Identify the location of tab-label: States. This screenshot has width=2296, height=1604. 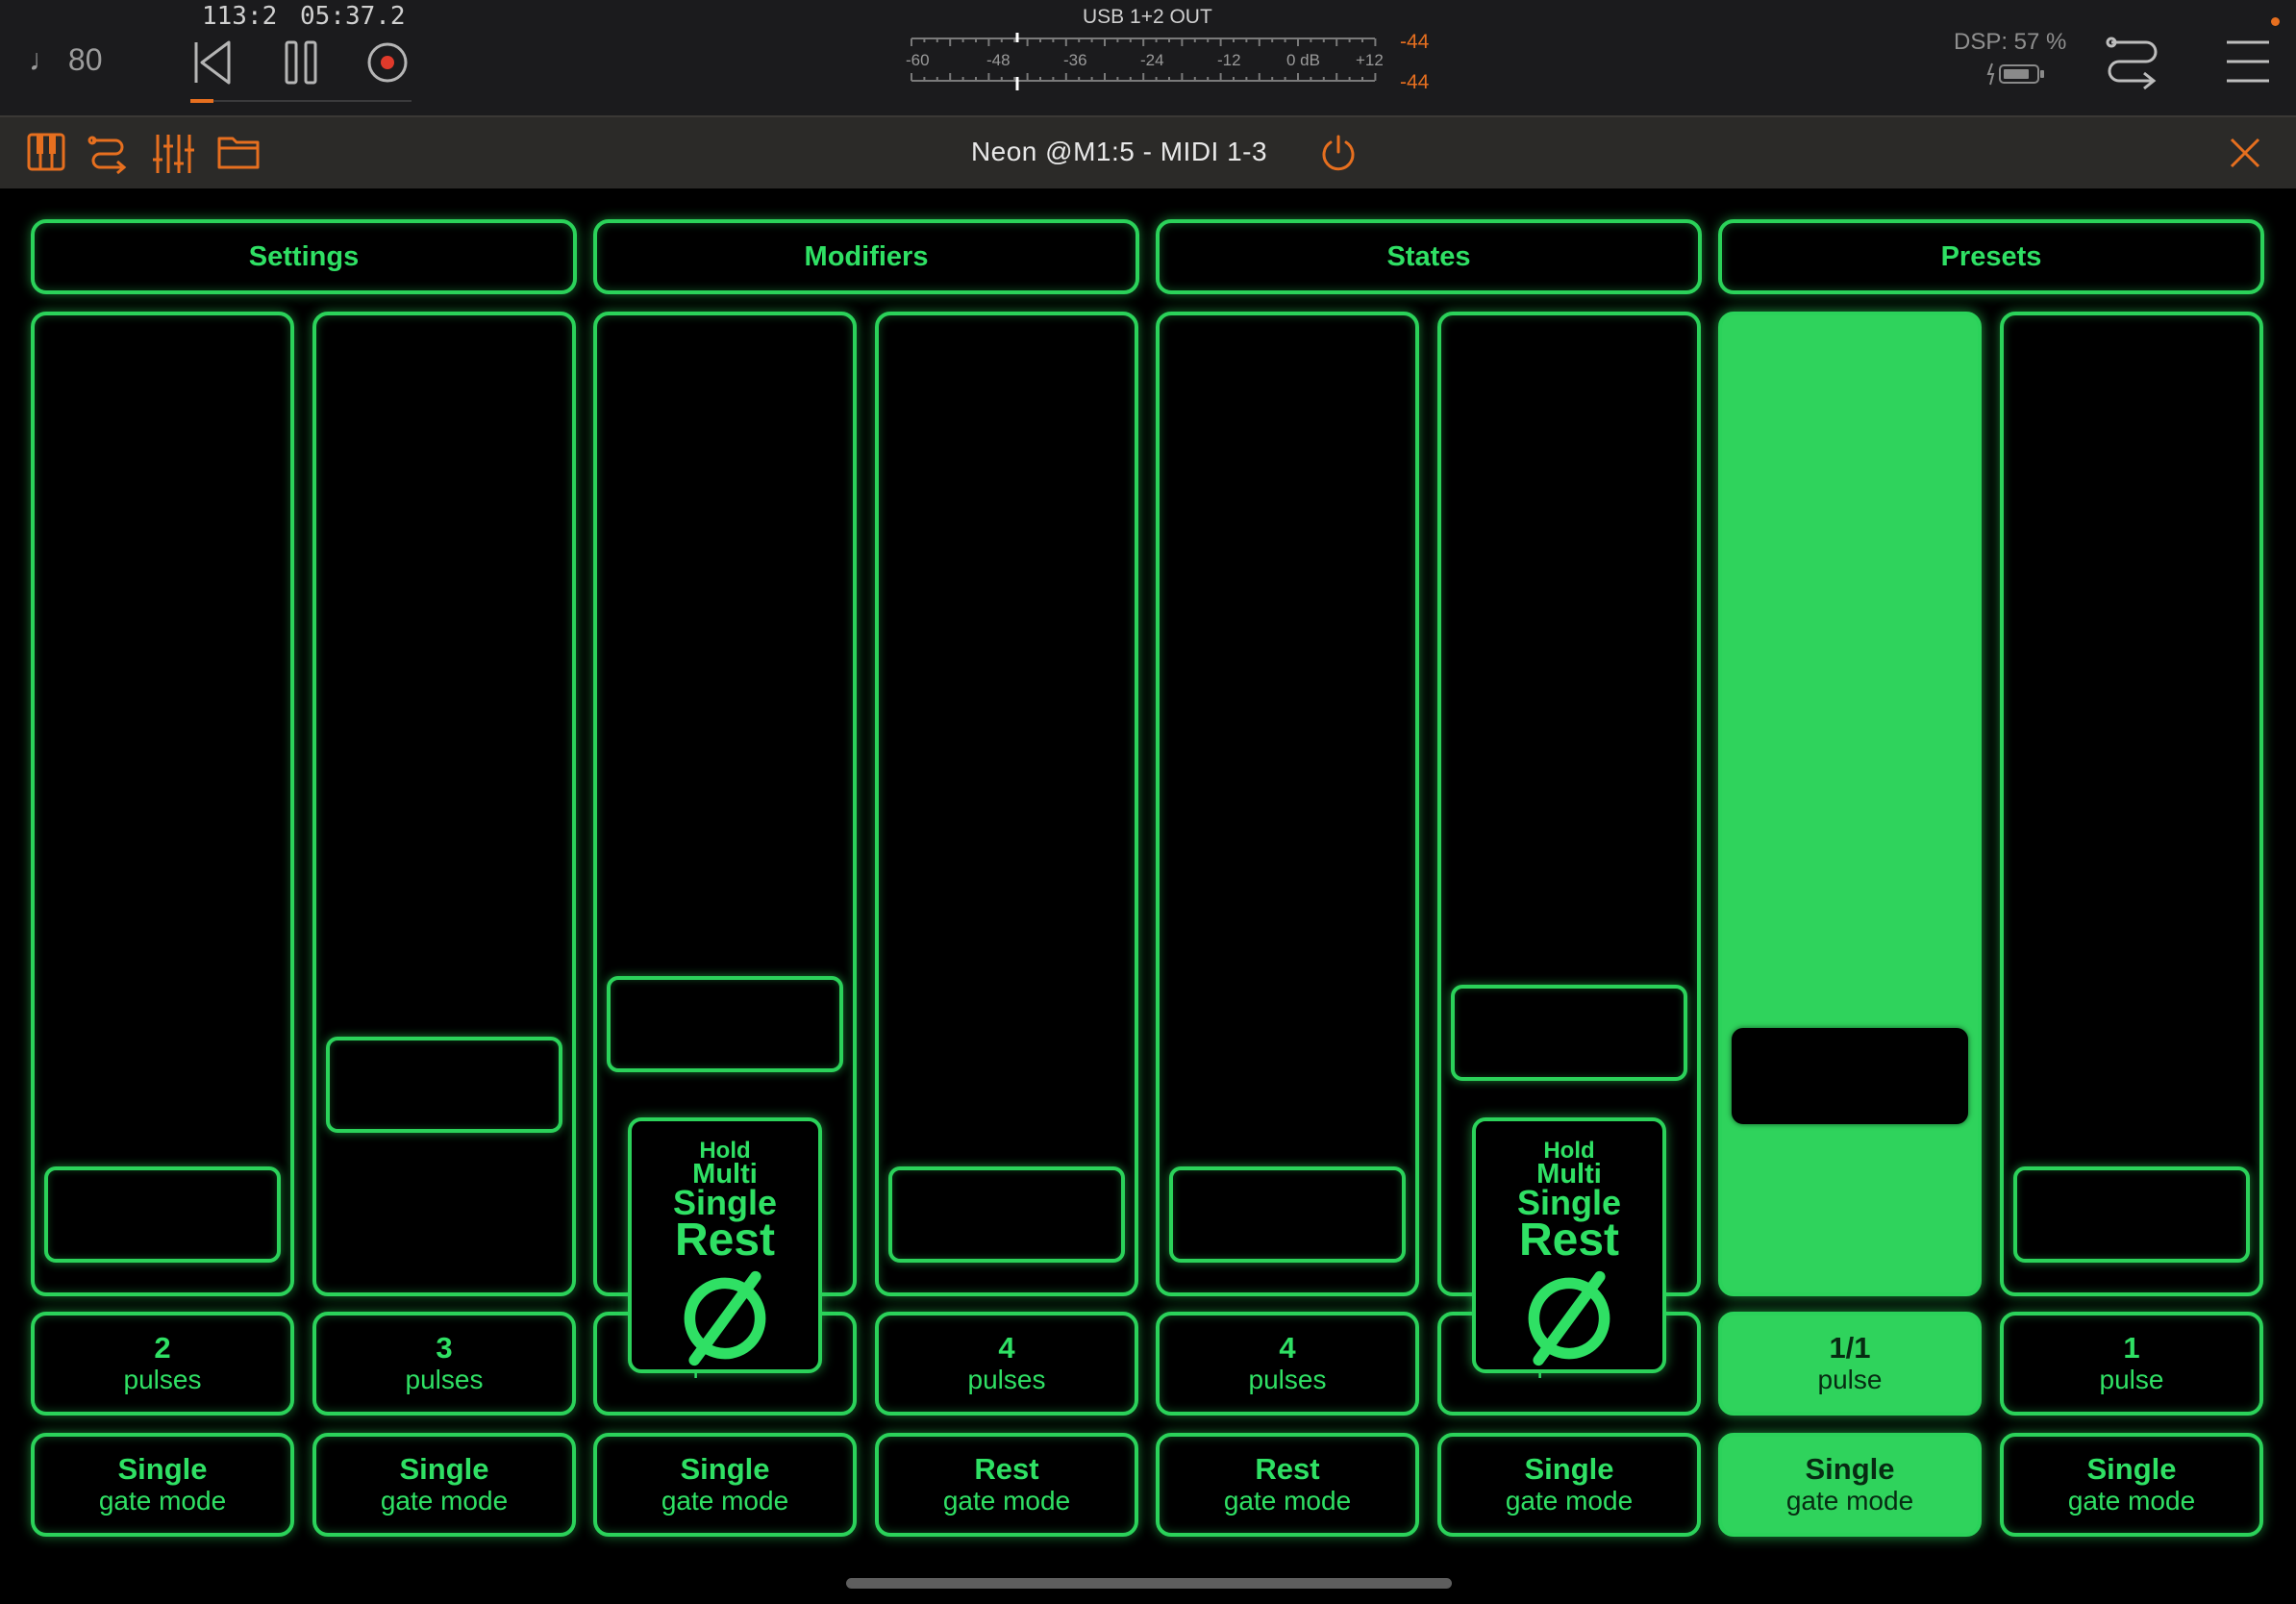
(1428, 256).